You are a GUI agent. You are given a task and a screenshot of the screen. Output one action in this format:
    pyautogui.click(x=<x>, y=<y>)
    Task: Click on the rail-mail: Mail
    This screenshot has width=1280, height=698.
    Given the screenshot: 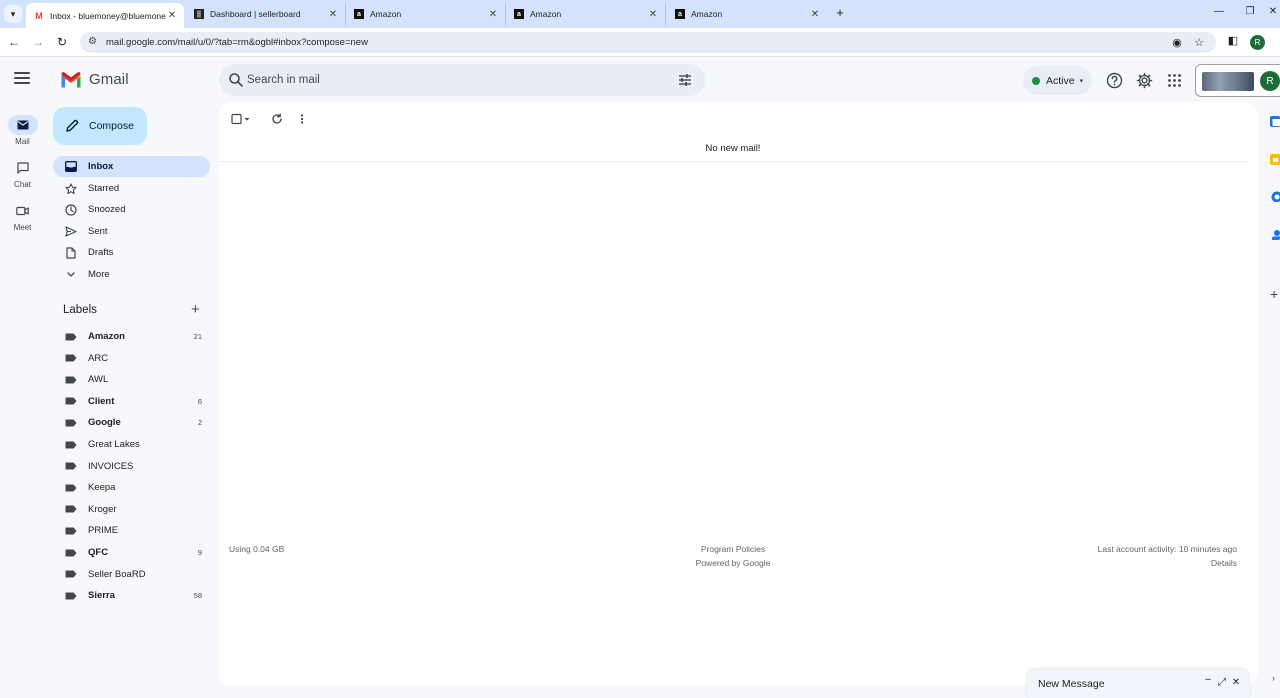 What is the action you would take?
    pyautogui.click(x=22, y=130)
    